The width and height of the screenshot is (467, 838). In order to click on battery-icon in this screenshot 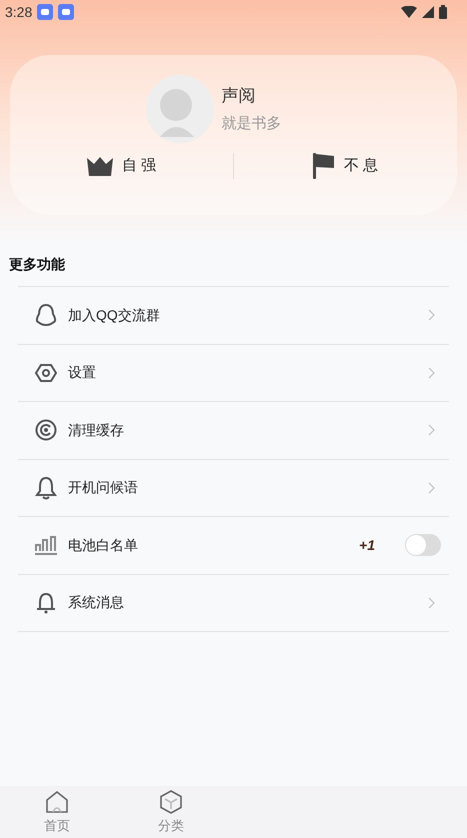, I will do `click(443, 12)`.